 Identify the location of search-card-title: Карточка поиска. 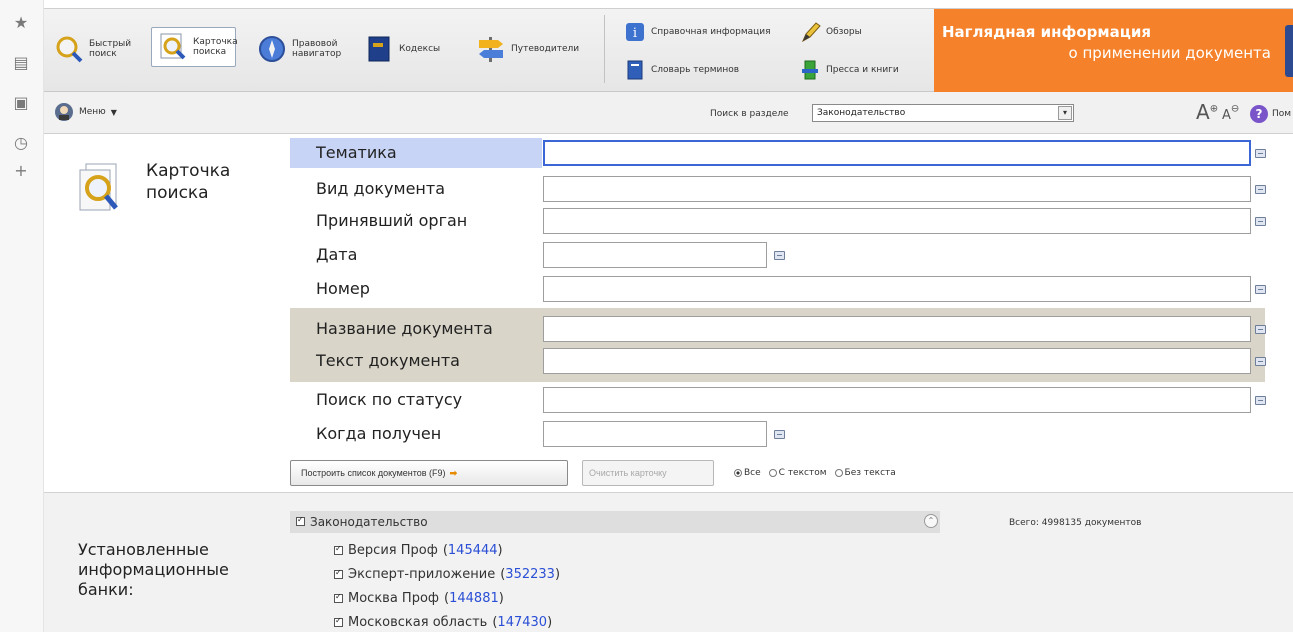
(188, 182).